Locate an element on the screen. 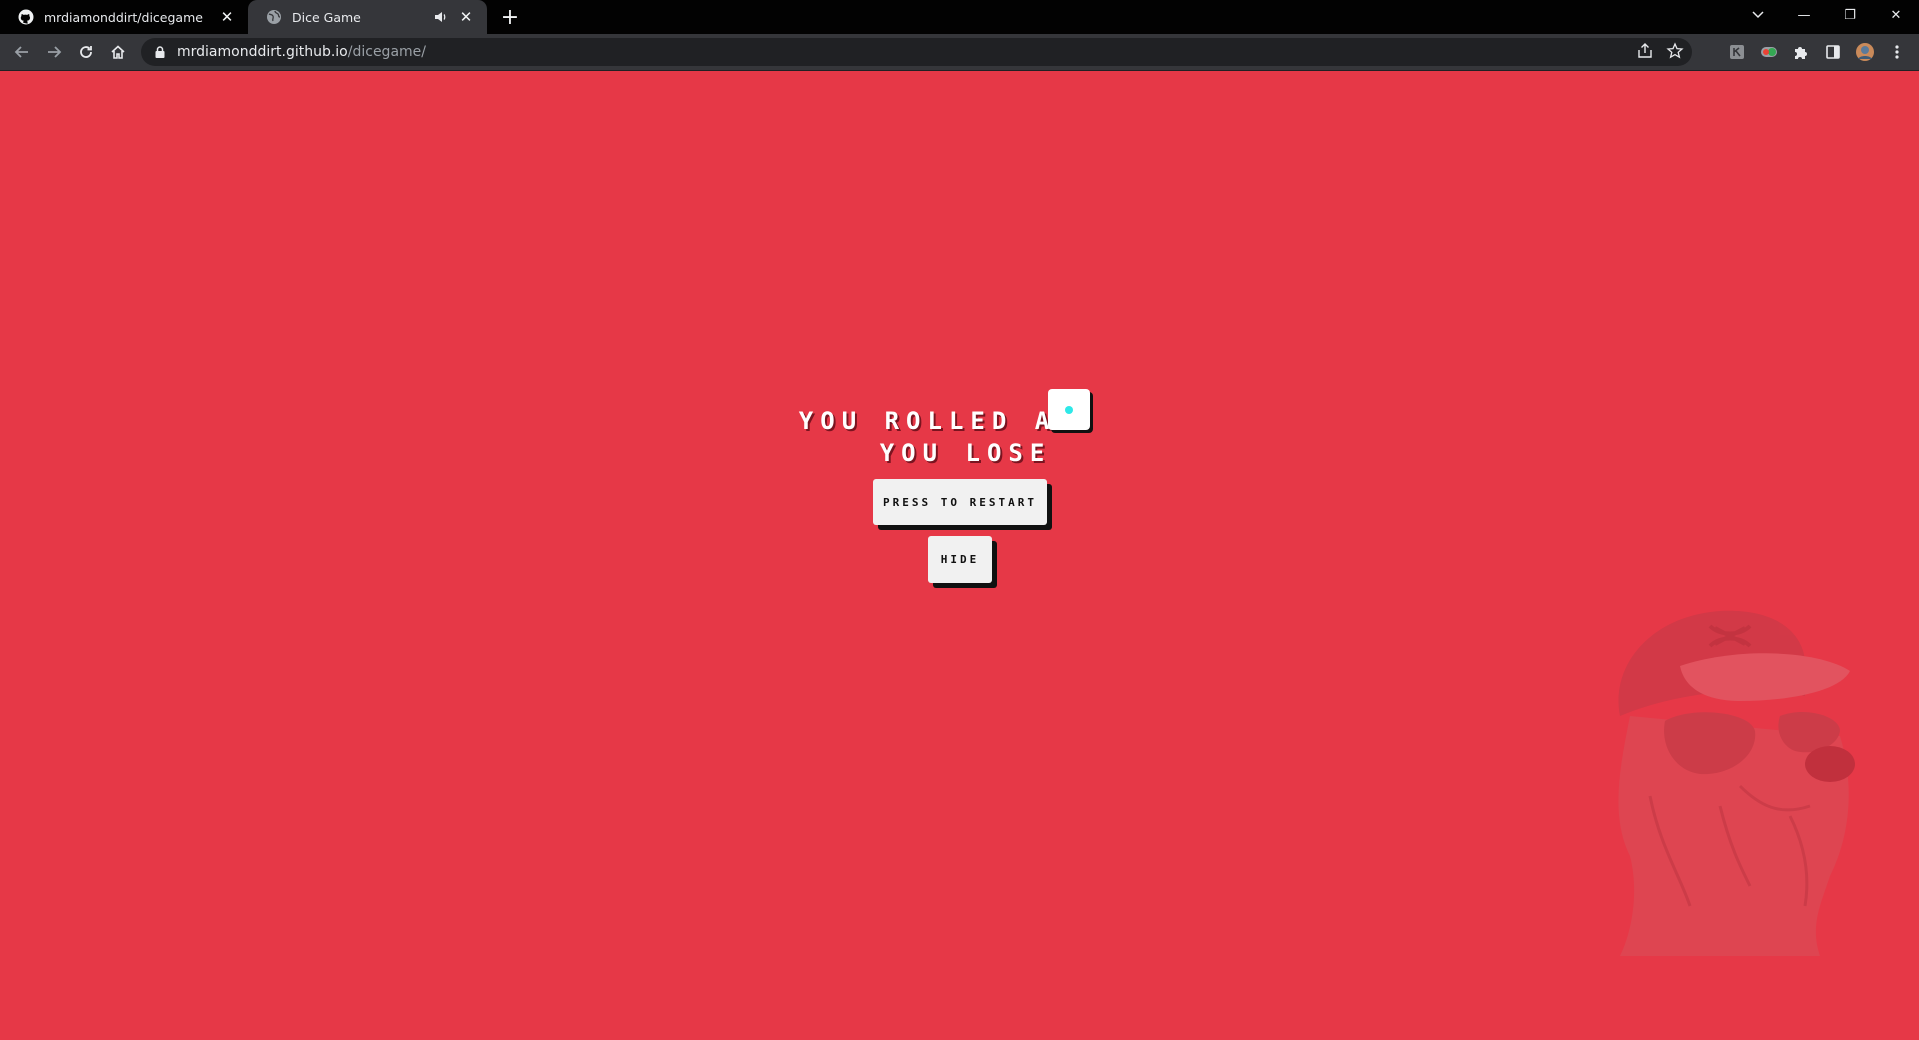  restore-icon: ❐ is located at coordinates (1850, 15).